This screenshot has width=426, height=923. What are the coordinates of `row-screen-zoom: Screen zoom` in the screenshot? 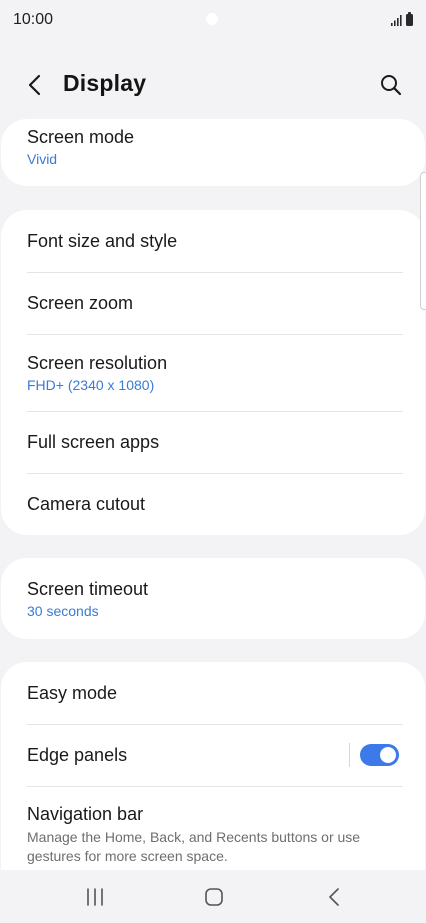 It's located at (213, 303).